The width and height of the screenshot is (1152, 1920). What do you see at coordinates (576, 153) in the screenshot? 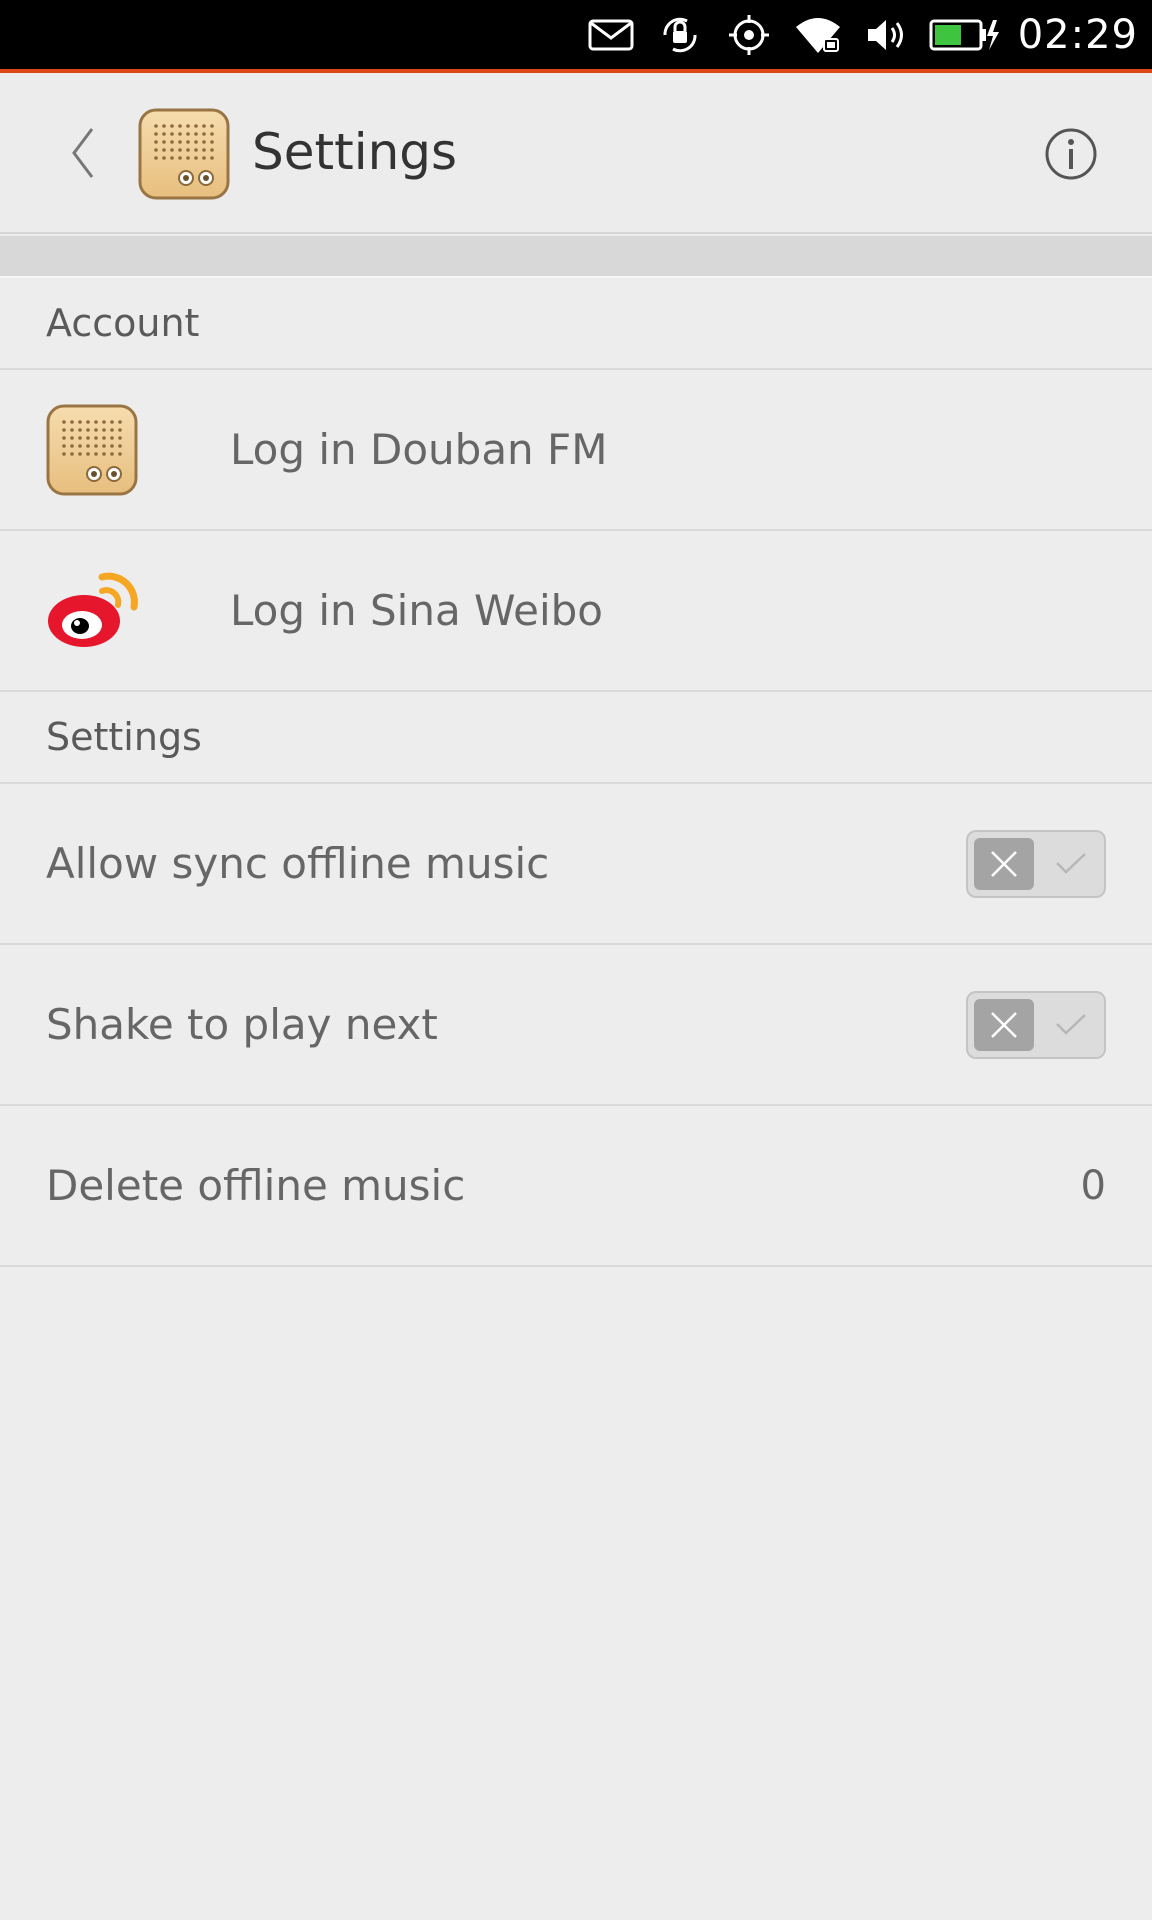
I see `page-header: Settings` at bounding box center [576, 153].